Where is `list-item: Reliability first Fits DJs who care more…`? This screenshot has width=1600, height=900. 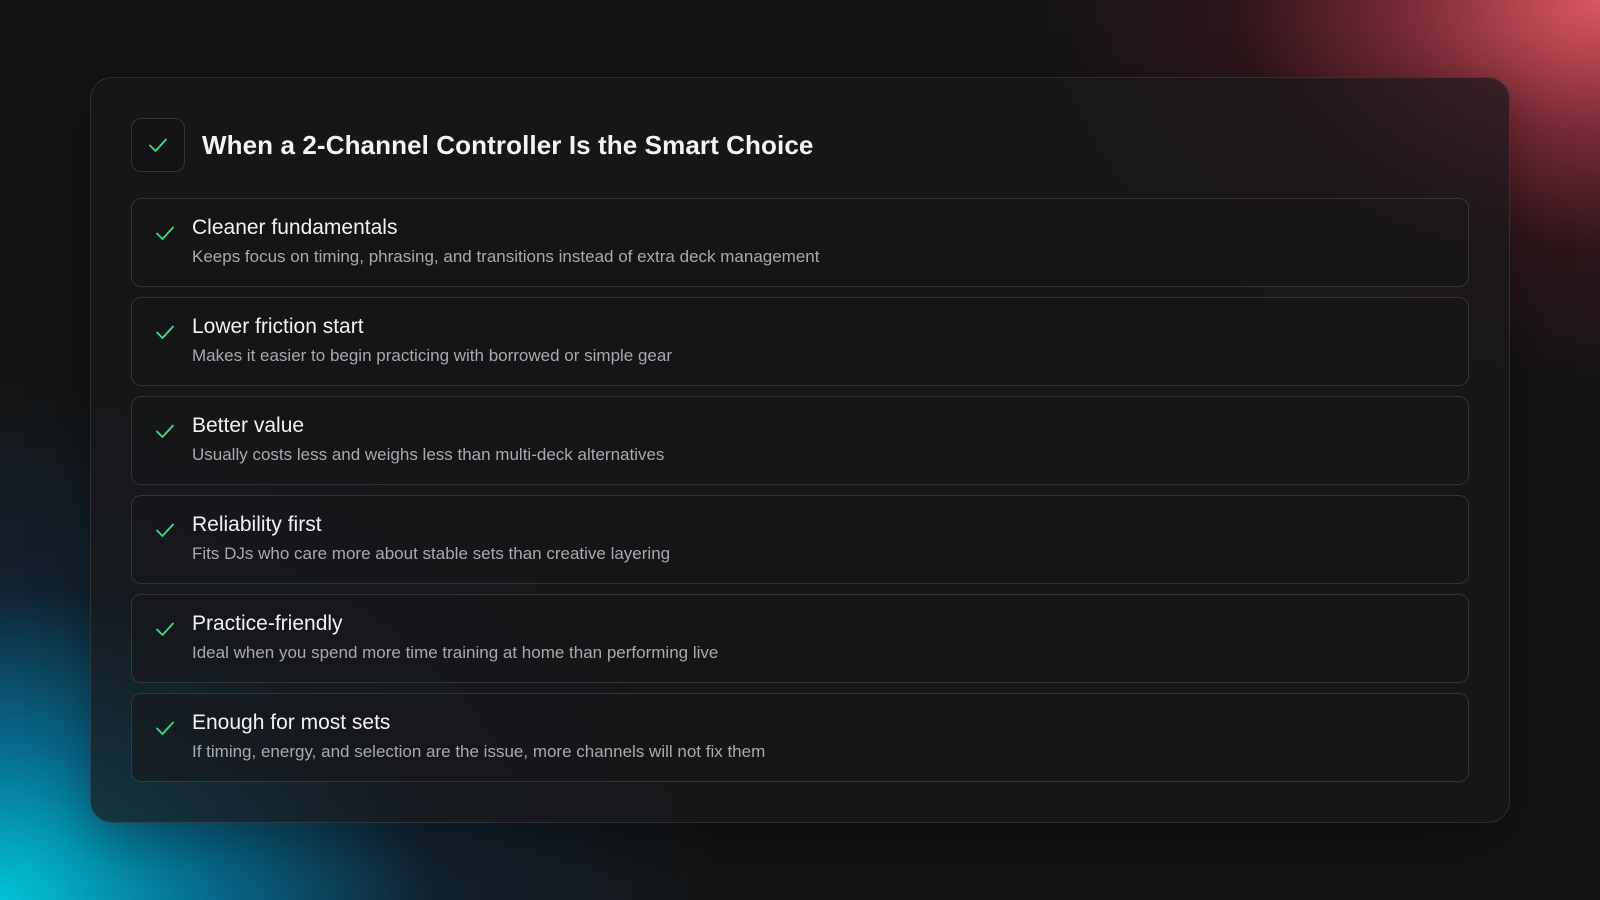
list-item: Reliability first Fits DJs who care more… is located at coordinates (800, 539).